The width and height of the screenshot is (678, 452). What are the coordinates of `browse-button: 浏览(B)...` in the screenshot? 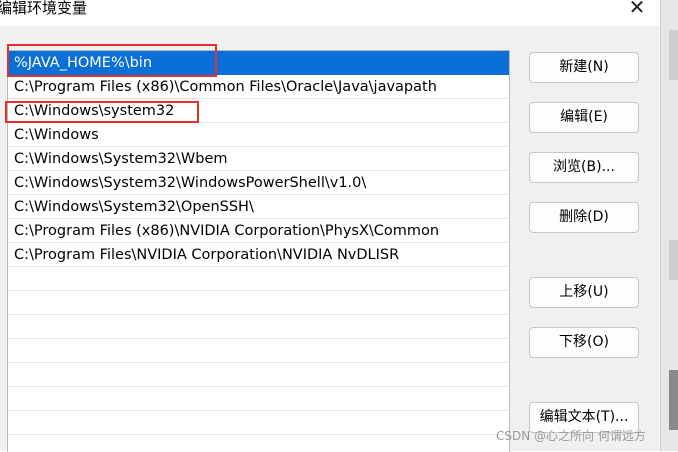 It's located at (584, 167).